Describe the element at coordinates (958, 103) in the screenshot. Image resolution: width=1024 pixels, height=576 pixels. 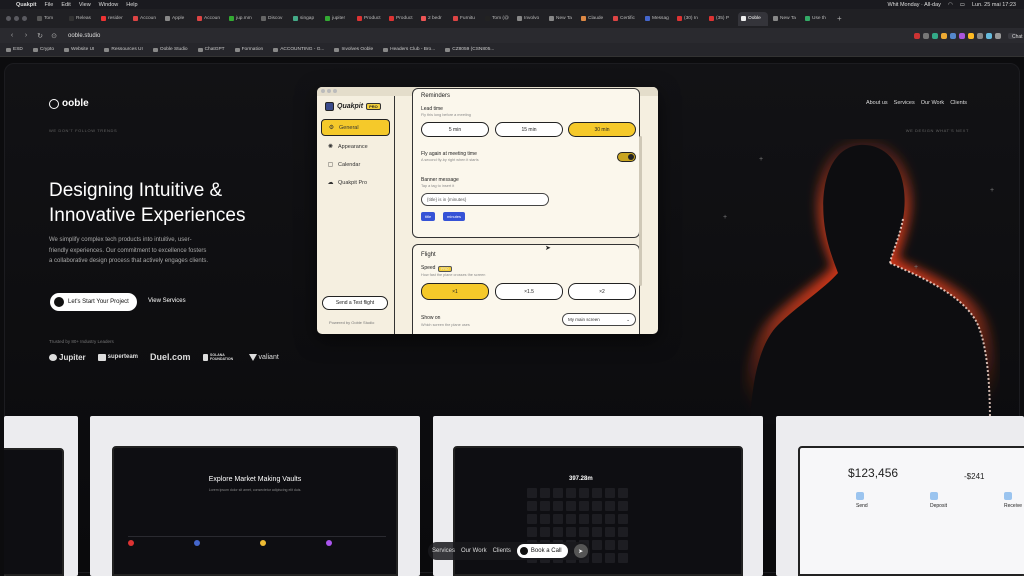
I see `nav-clients: Clients` at that location.